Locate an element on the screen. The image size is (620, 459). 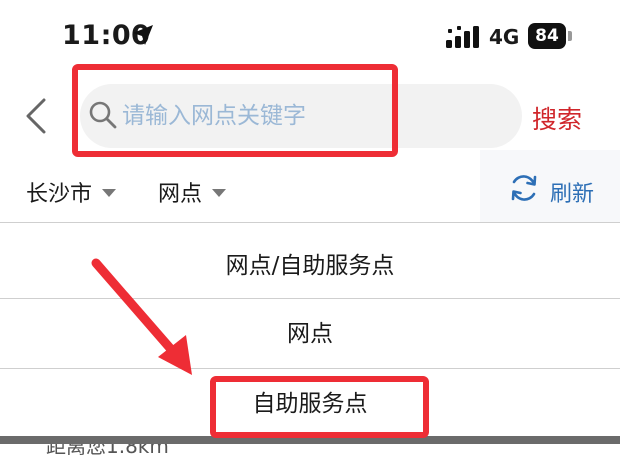
type-filter: 网点 is located at coordinates (192, 192).